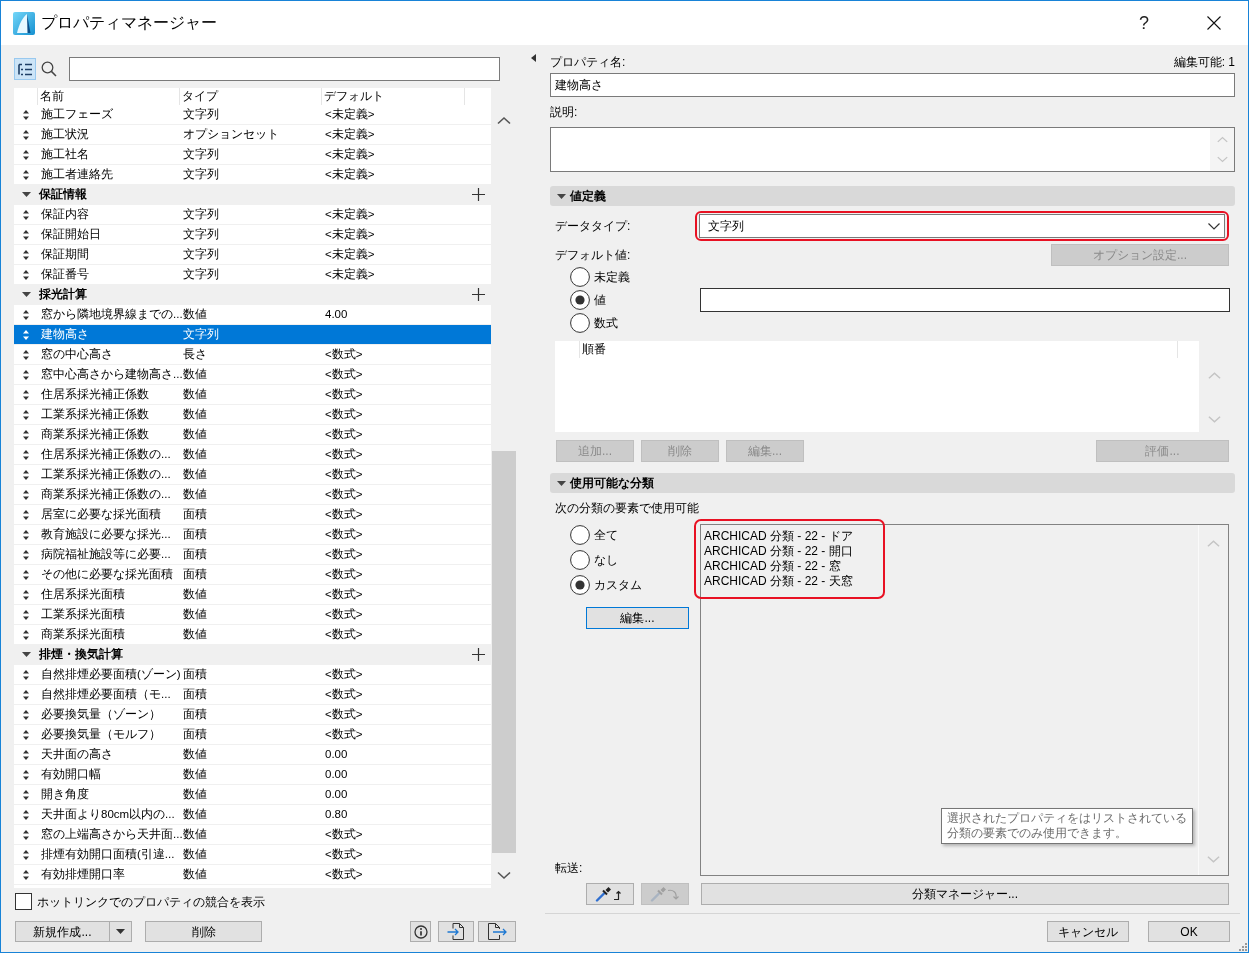  What do you see at coordinates (1144, 23) in the screenshot?
I see `help-button: ?` at bounding box center [1144, 23].